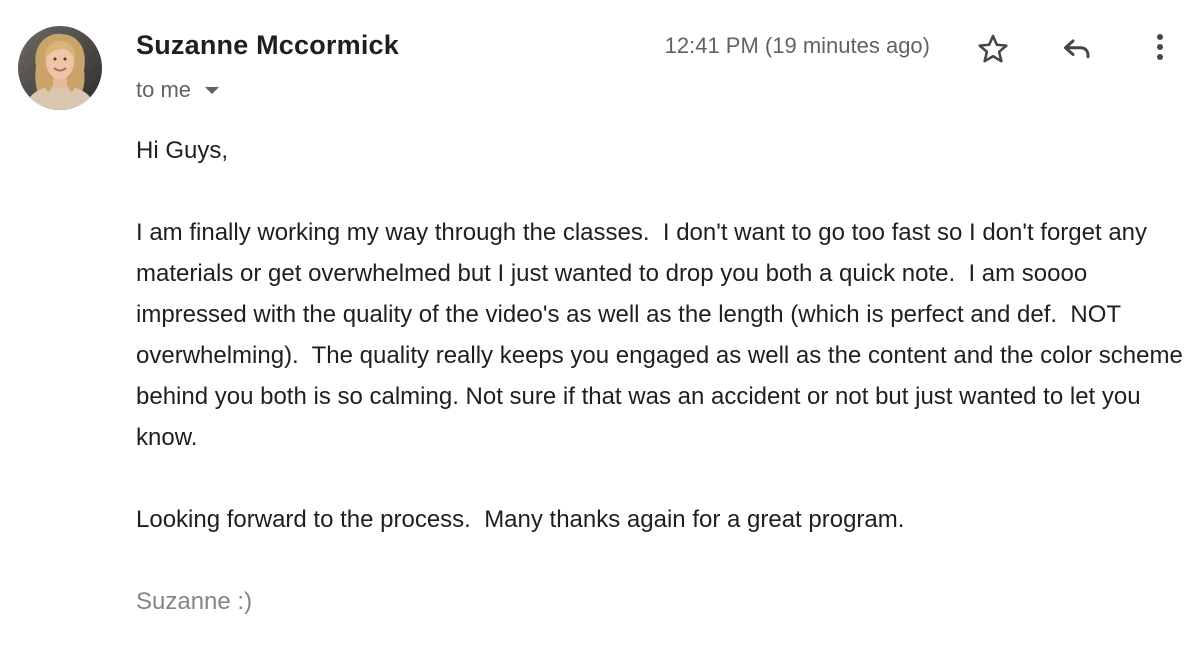 This screenshot has width=1200, height=649. I want to click on recipient-details-toggle: to me, so click(178, 90).